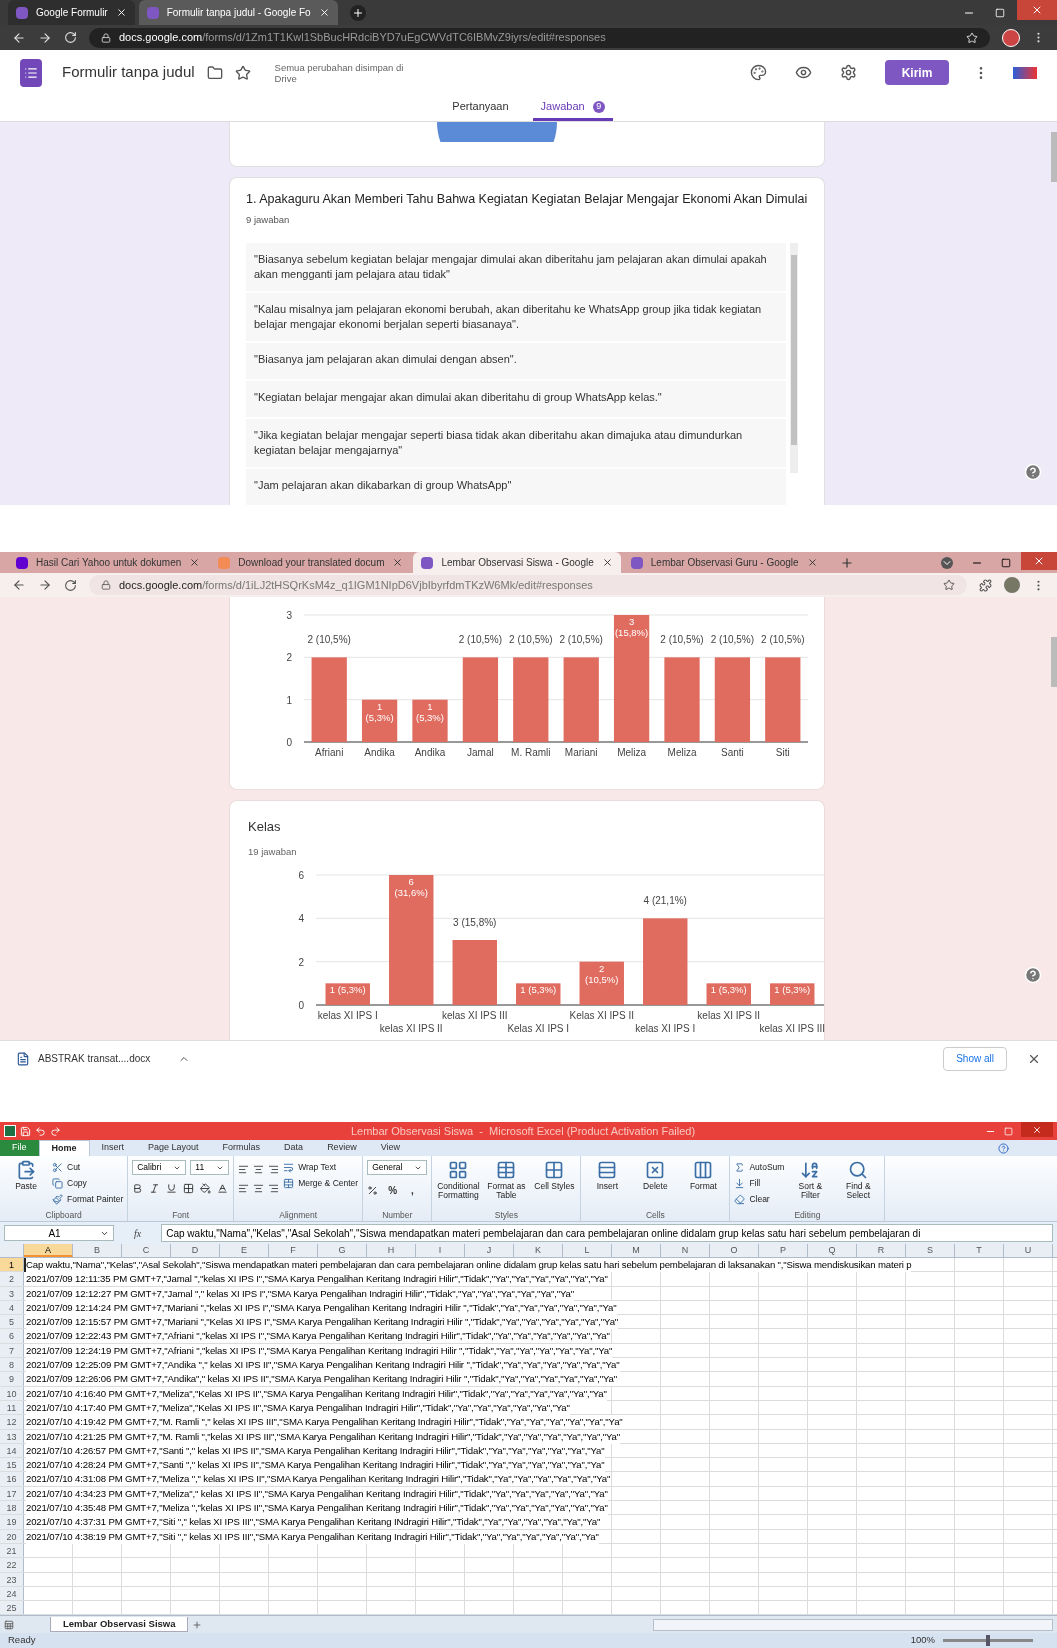 This screenshot has width=1057, height=1648. What do you see at coordinates (985, 585) in the screenshot?
I see `extensions-icon` at bounding box center [985, 585].